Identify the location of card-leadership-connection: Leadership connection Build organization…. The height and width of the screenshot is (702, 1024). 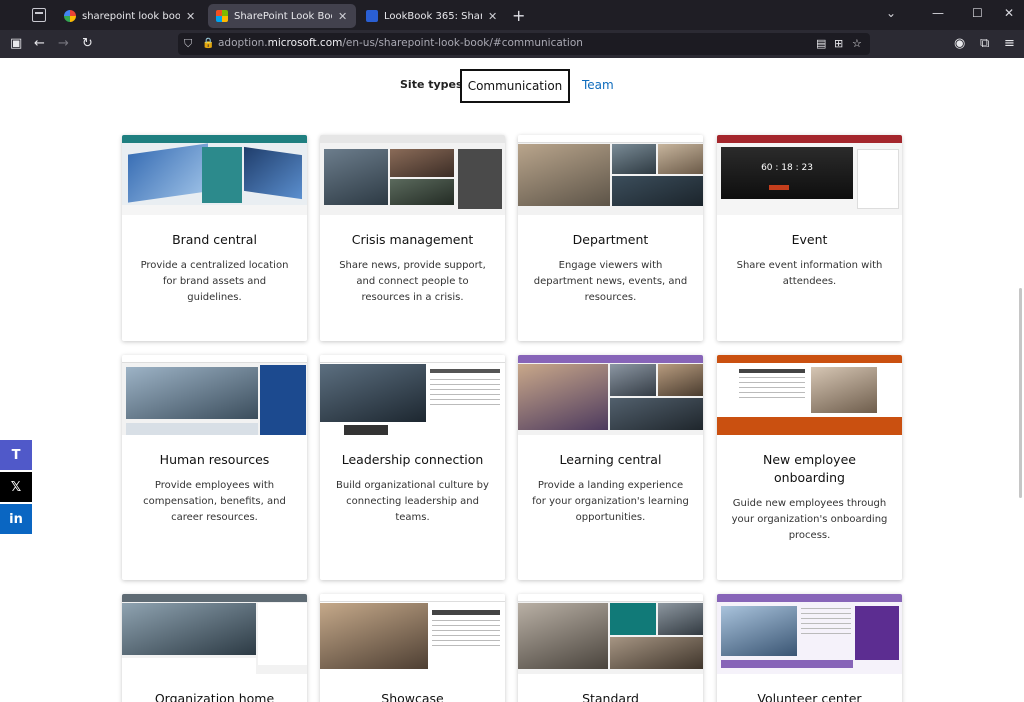
(412, 467).